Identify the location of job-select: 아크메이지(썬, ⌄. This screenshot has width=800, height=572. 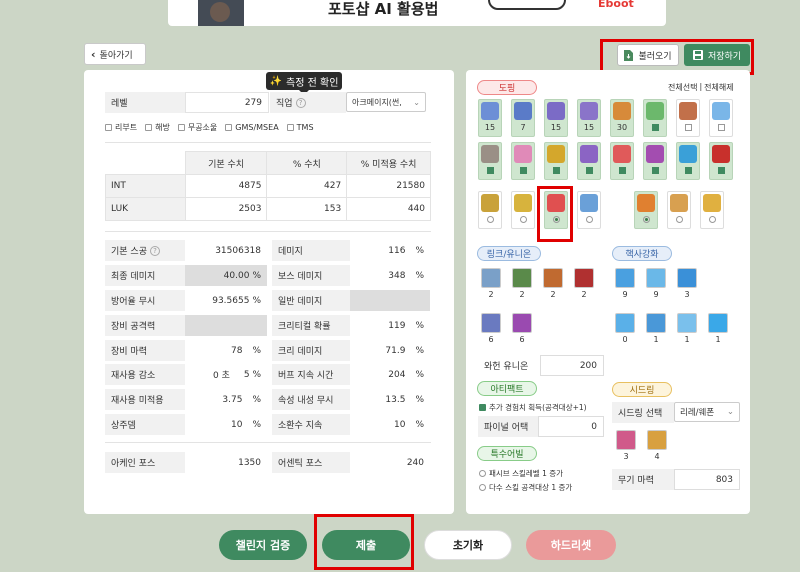
(386, 102).